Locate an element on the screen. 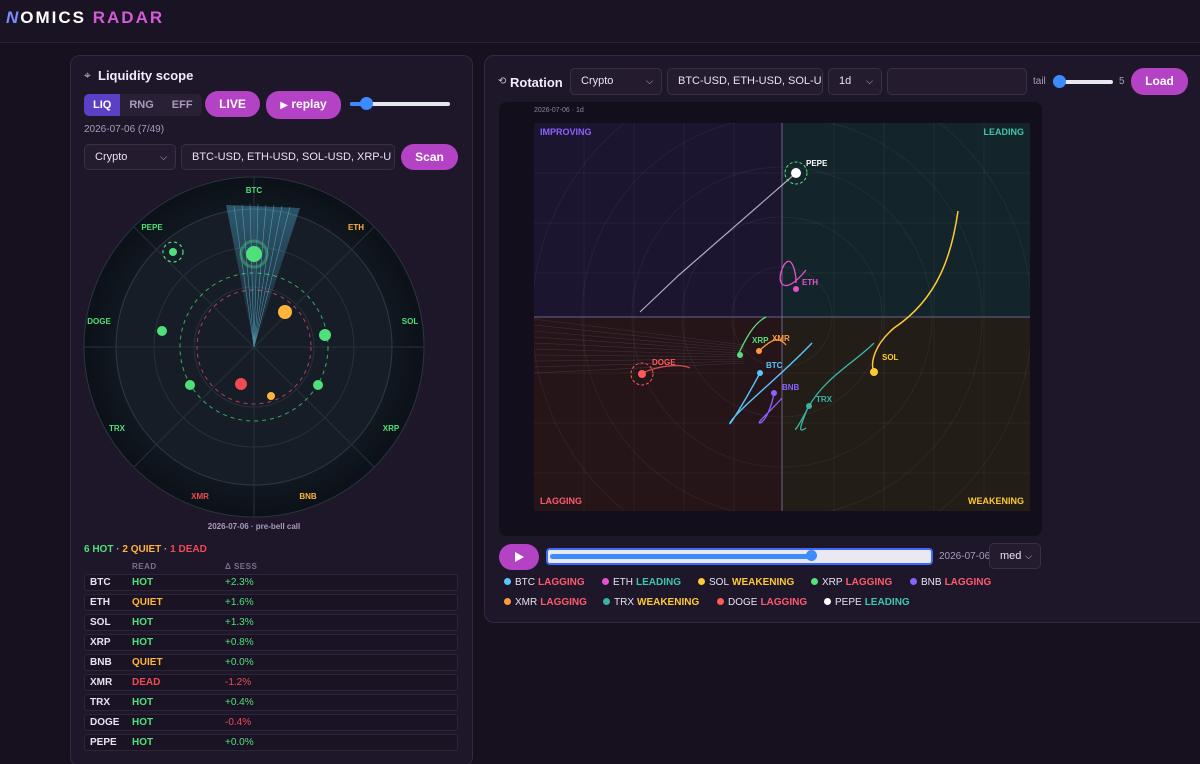  legend-item-doge: DOGE LAGGING is located at coordinates (762, 602).